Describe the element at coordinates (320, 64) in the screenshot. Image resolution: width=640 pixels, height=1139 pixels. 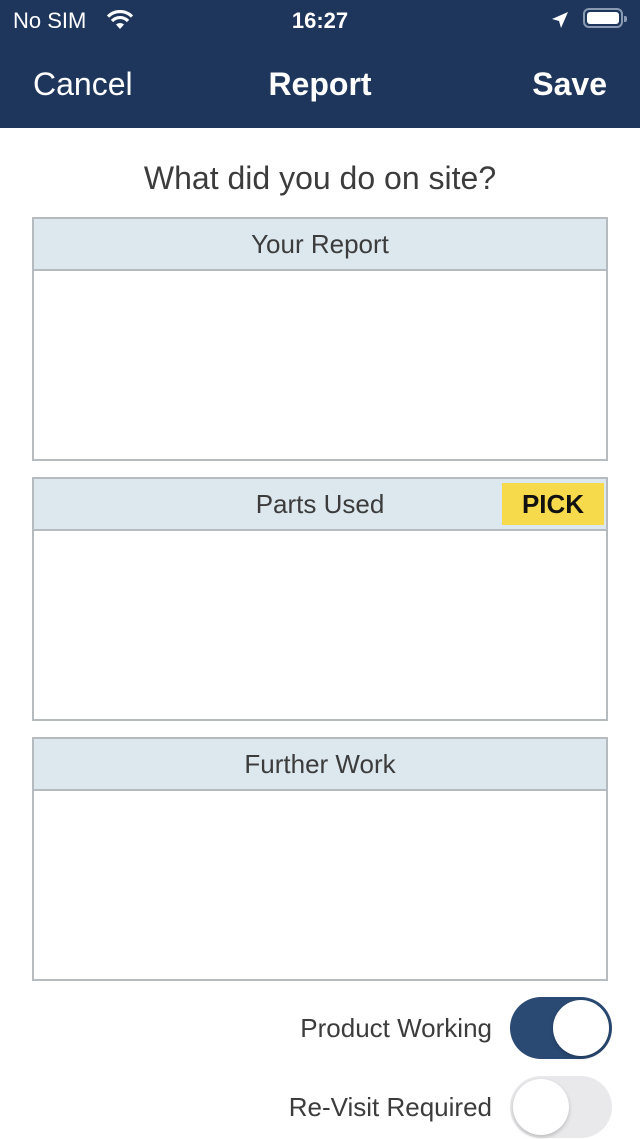
I see `navigation-bar: No SIM 16:27 Cancel Report Save` at that location.